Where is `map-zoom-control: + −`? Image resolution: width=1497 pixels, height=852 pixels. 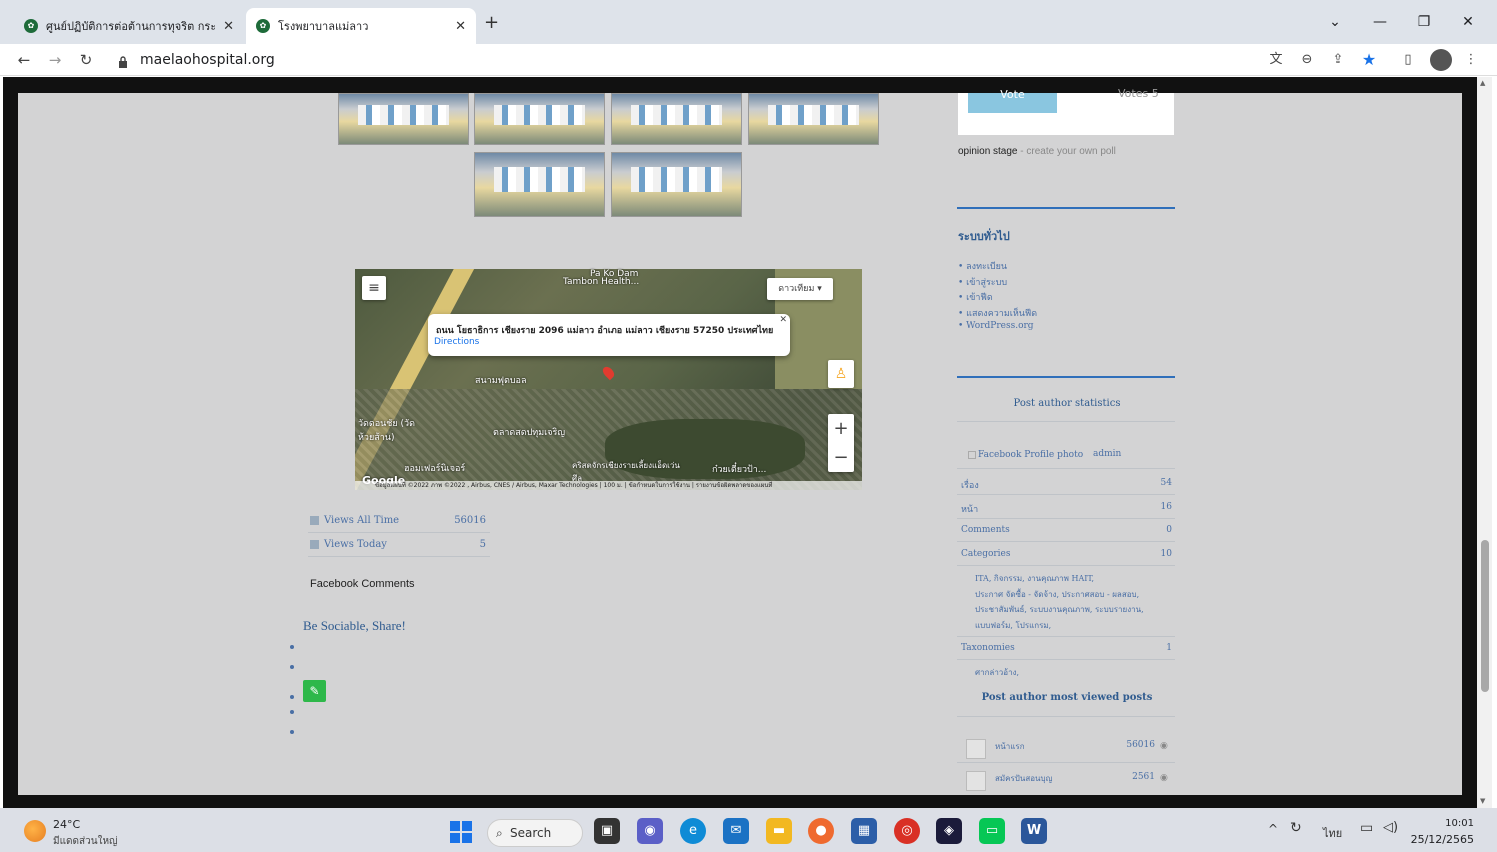 map-zoom-control: + − is located at coordinates (841, 443).